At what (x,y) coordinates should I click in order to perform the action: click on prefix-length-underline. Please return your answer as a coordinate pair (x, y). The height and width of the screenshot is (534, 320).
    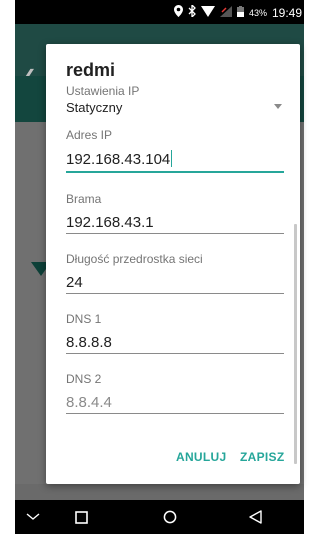
    Looking at the image, I should click on (175, 293).